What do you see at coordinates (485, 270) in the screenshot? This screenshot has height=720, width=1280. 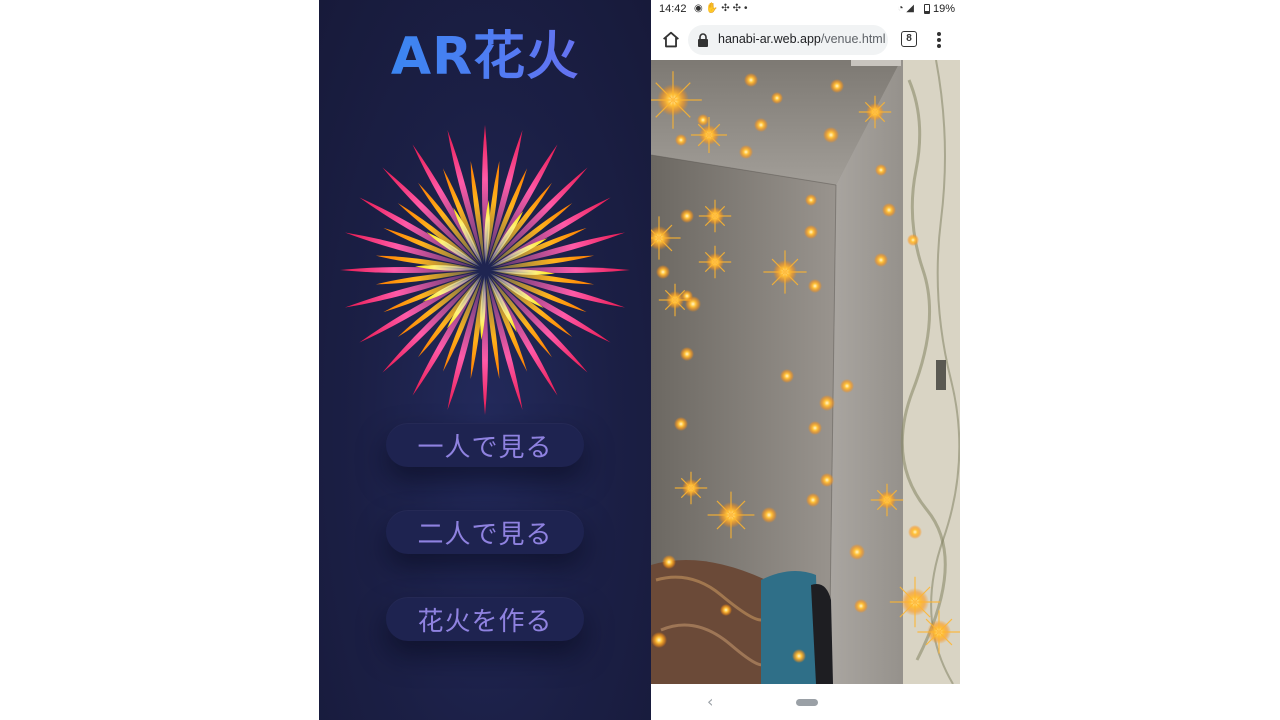 I see `firework-burst-icon` at bounding box center [485, 270].